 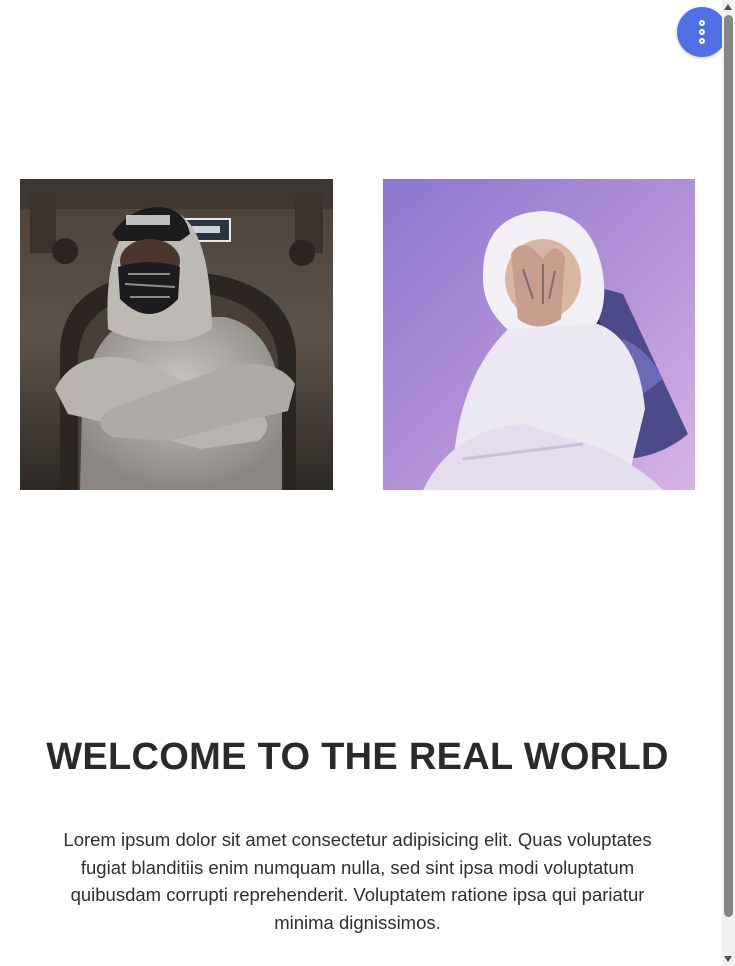 I want to click on scroll-down-arrow-icon, so click(x=728, y=959).